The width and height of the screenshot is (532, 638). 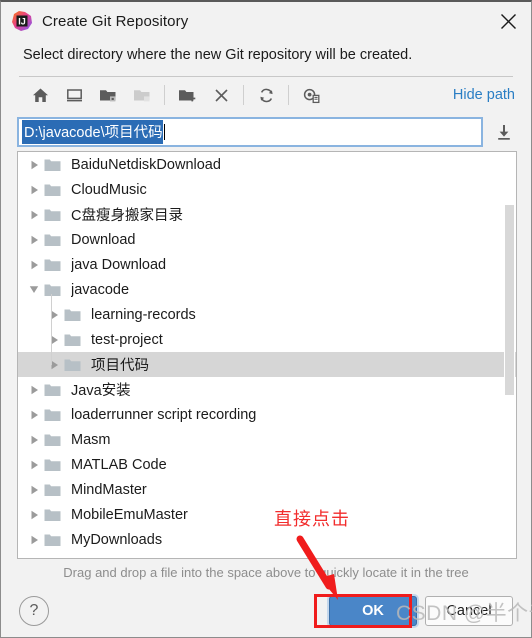 I want to click on folder-up-icon, so click(x=108, y=95).